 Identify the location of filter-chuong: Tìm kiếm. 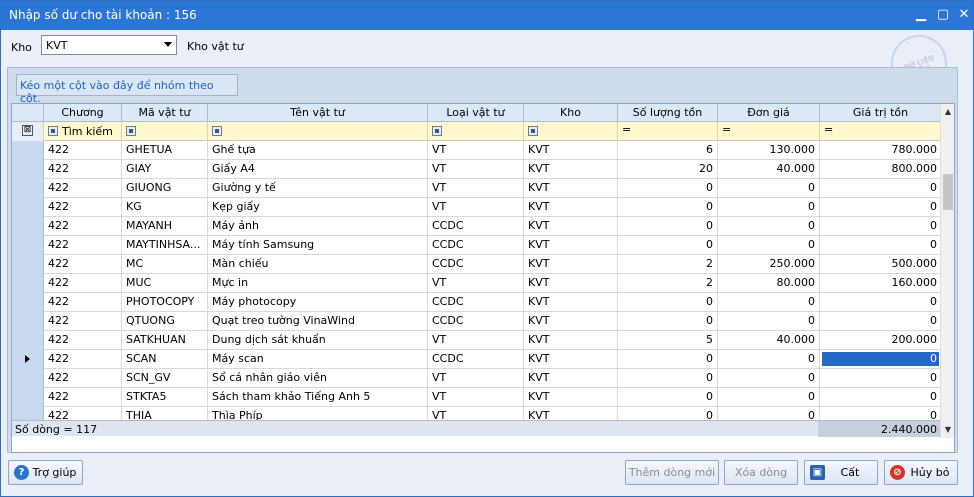
(83, 131).